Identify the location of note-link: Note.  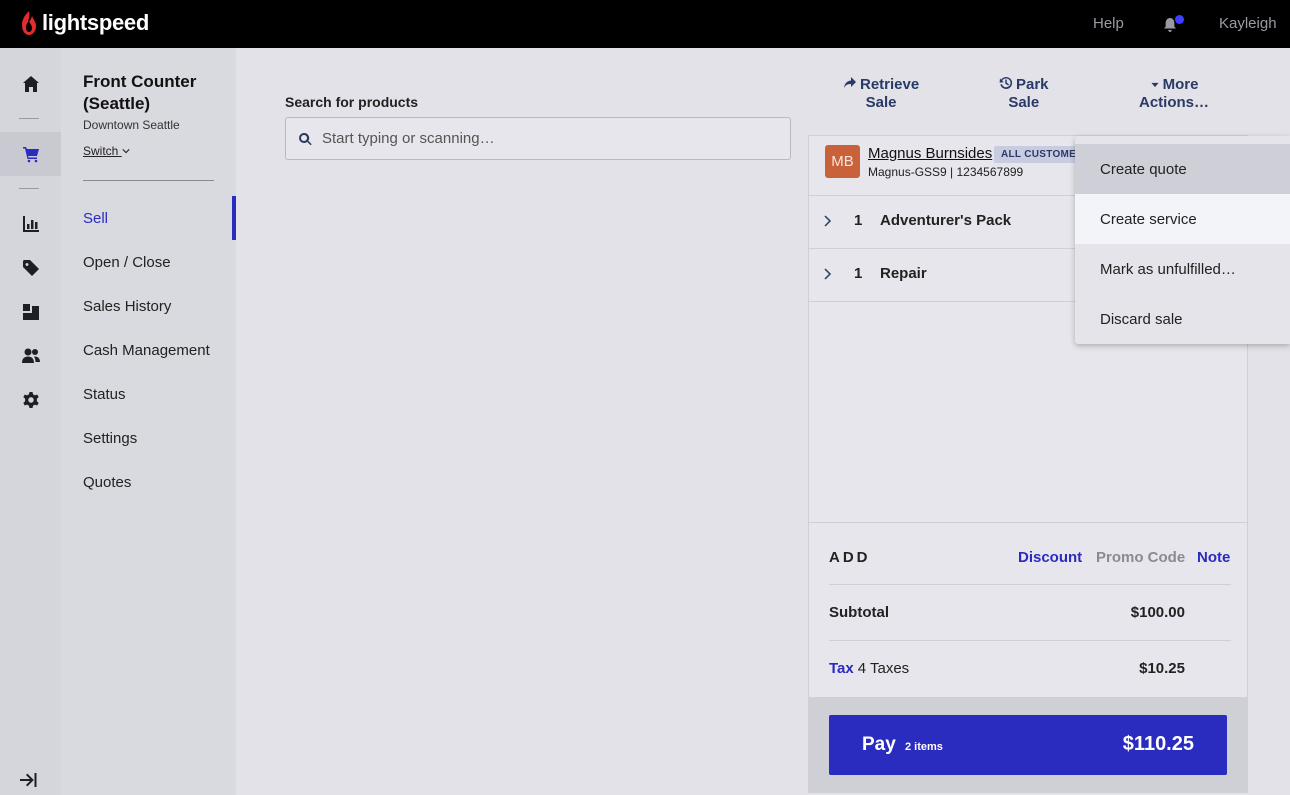
(1213, 557).